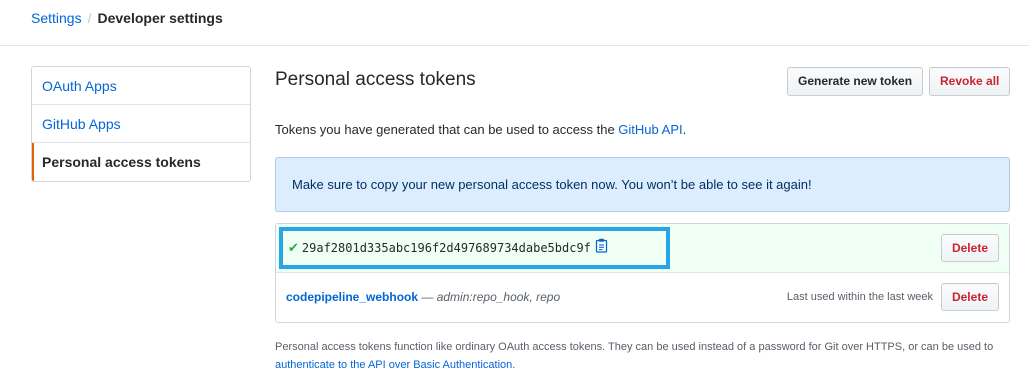 This screenshot has height=376, width=1029. Describe the element at coordinates (969, 297) in the screenshot. I see `delete-token-button: Delete` at that location.